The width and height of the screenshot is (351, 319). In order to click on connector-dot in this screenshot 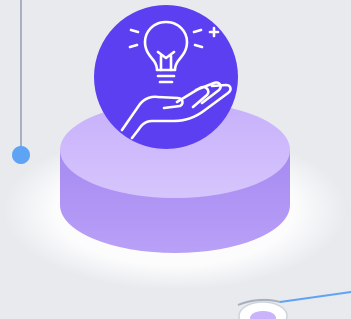, I will do `click(21, 155)`.